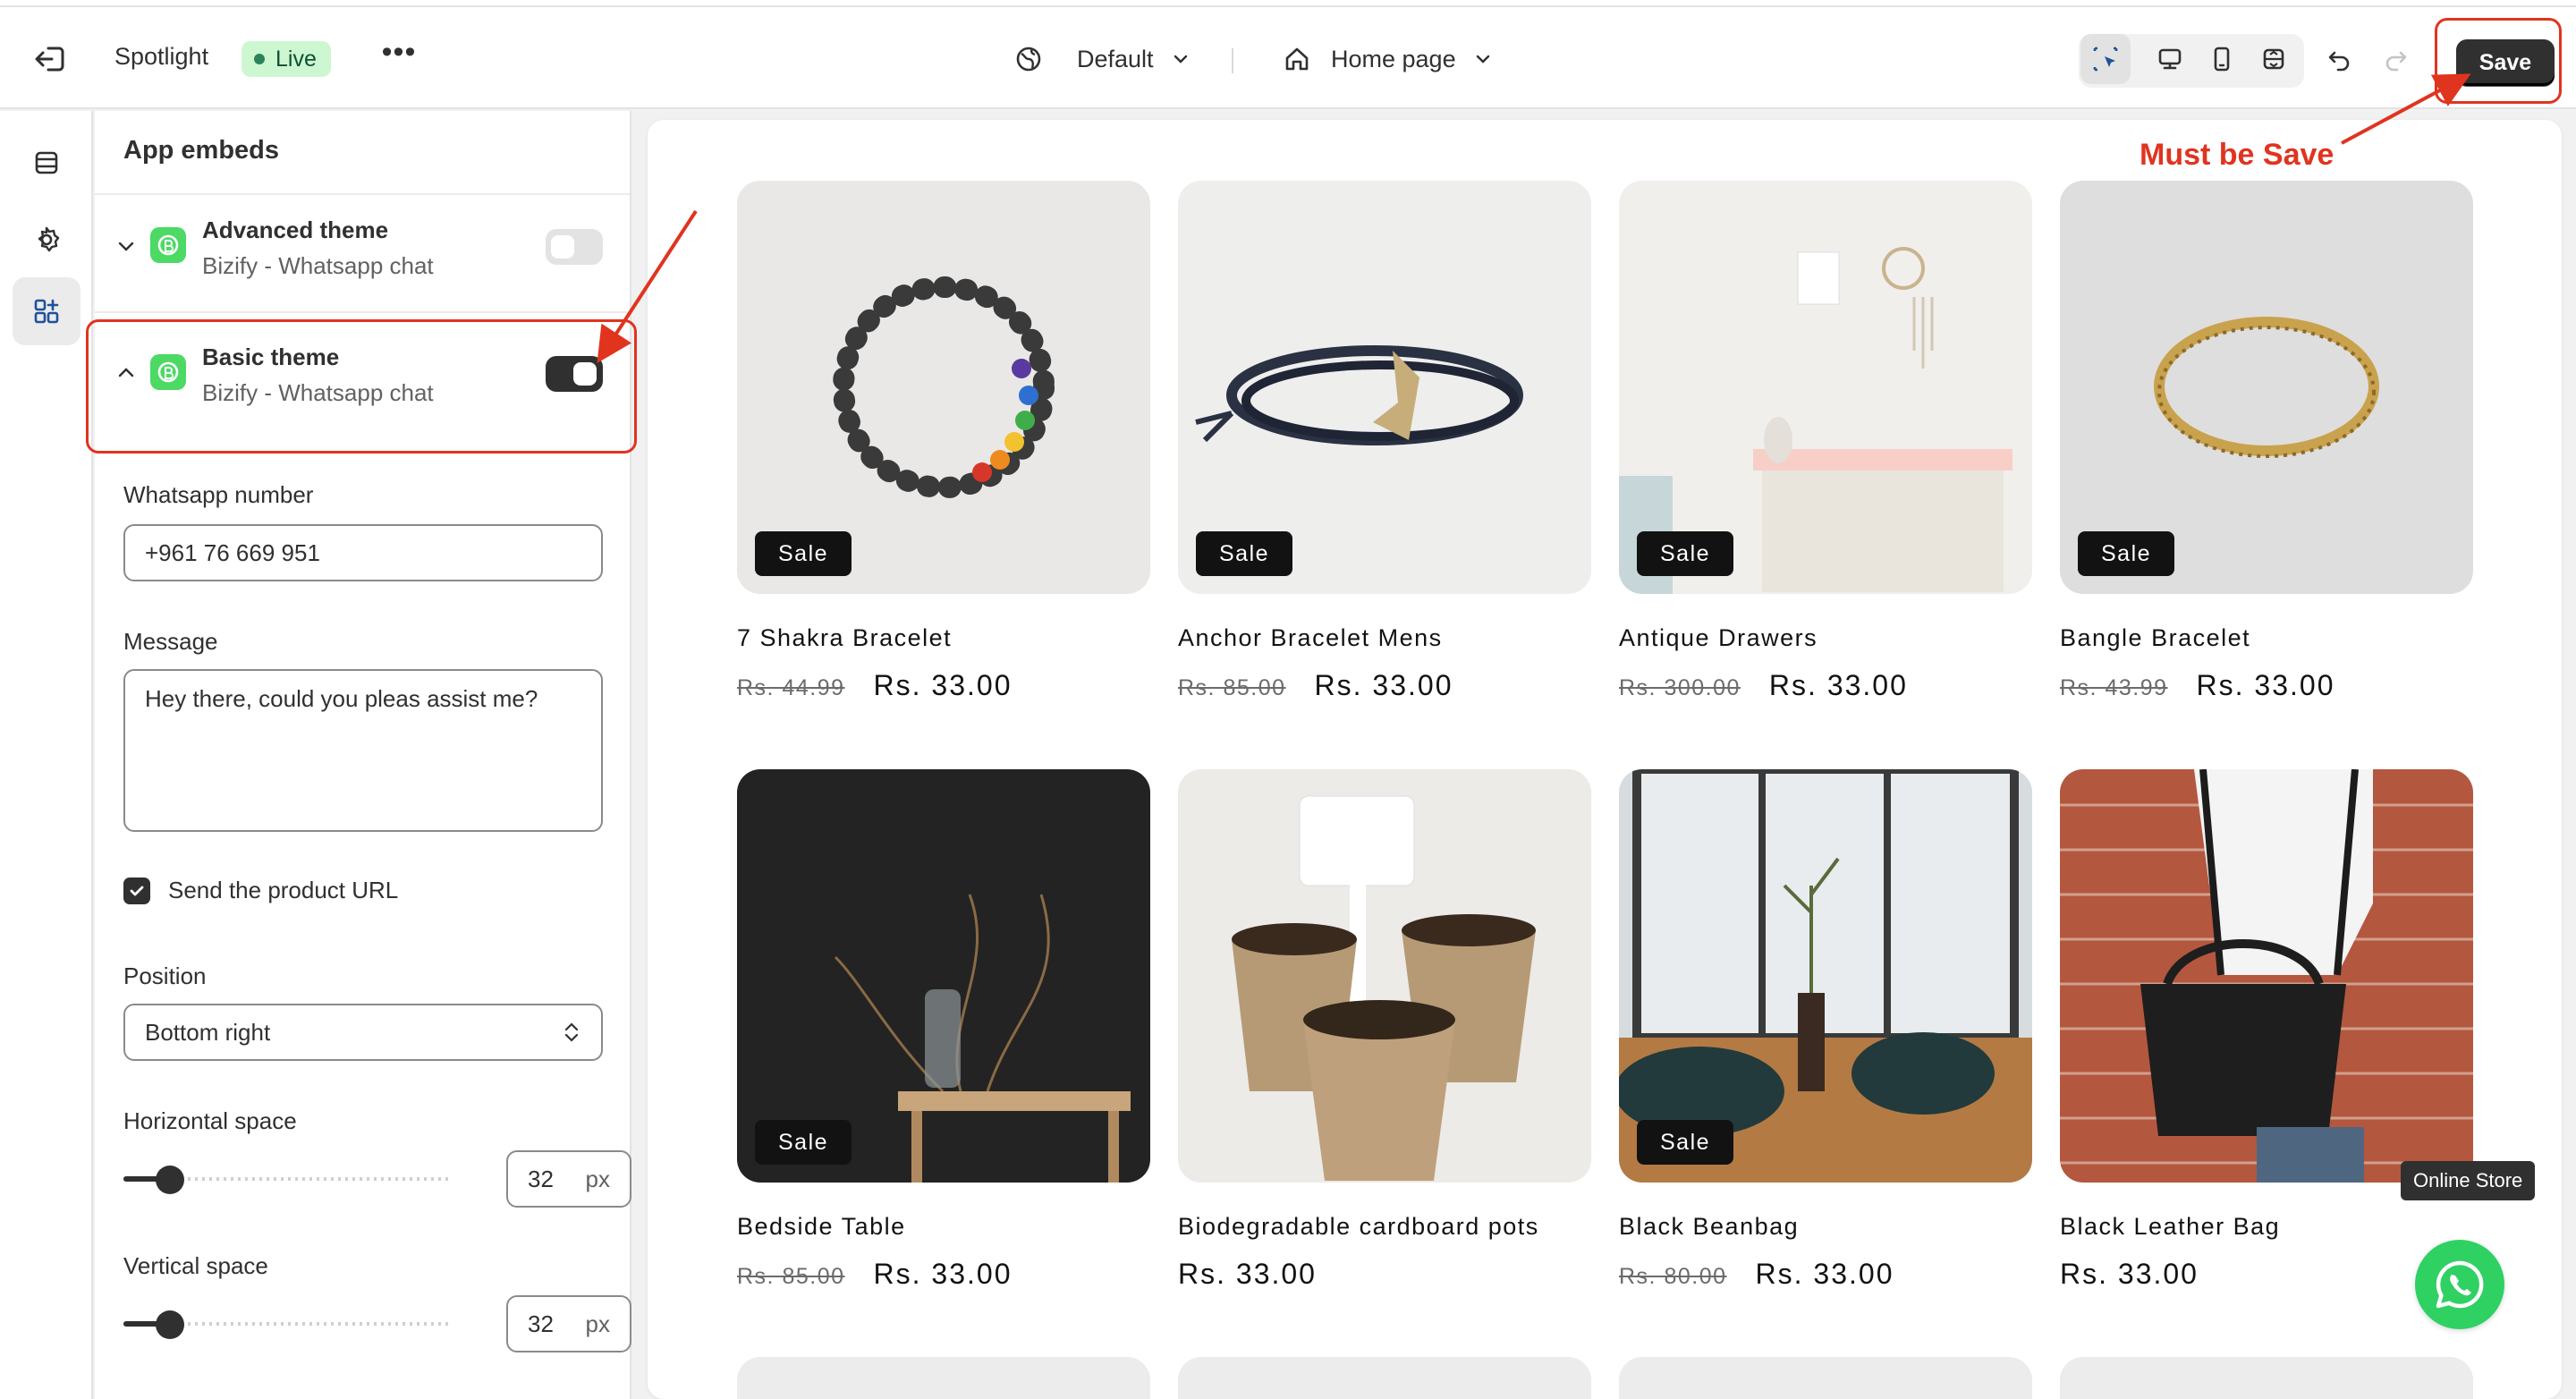  What do you see at coordinates (1709, 1227) in the screenshot?
I see `product-title: Black Beanbag` at bounding box center [1709, 1227].